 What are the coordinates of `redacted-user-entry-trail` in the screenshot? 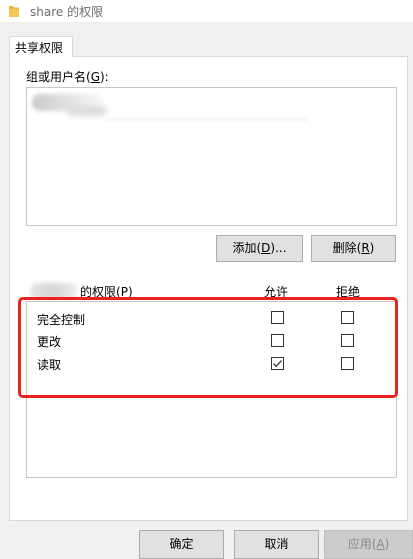 It's located at (207, 119).